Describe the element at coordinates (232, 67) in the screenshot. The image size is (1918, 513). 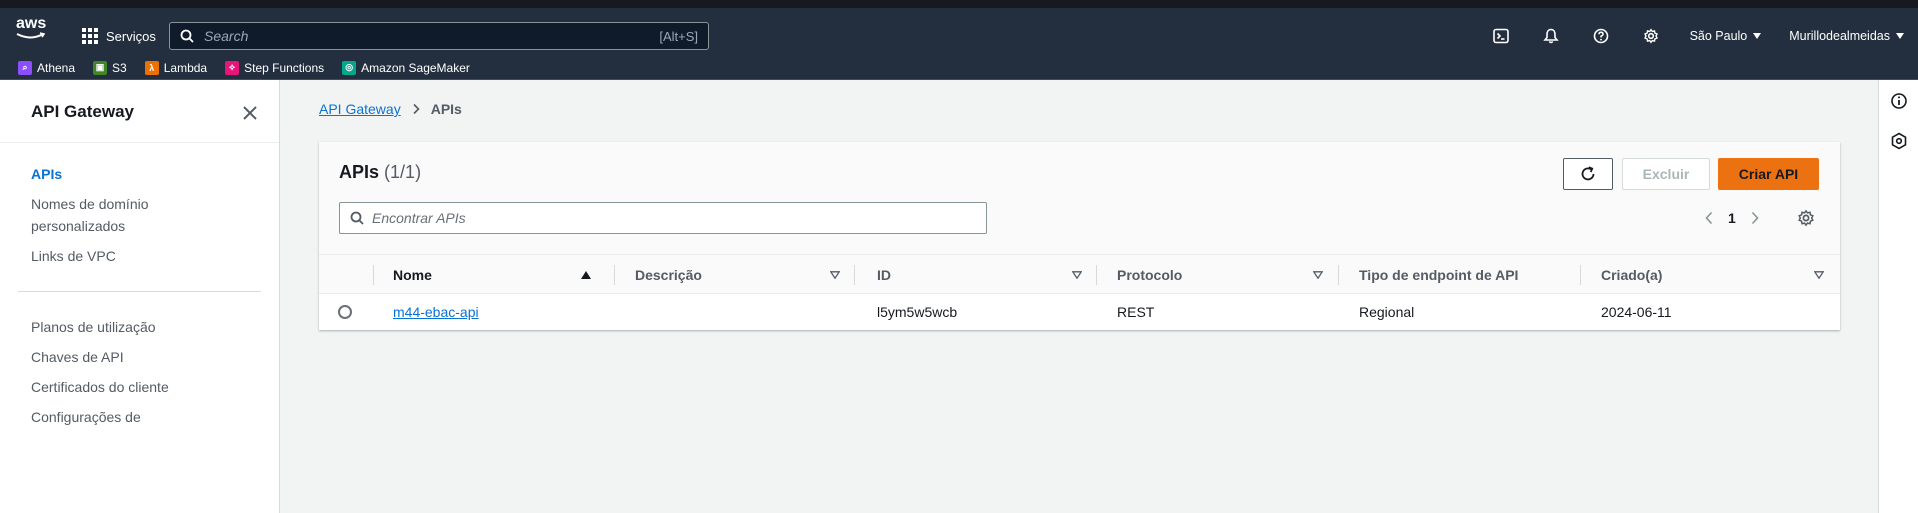
I see `step-functions-icon: ⟡` at that location.